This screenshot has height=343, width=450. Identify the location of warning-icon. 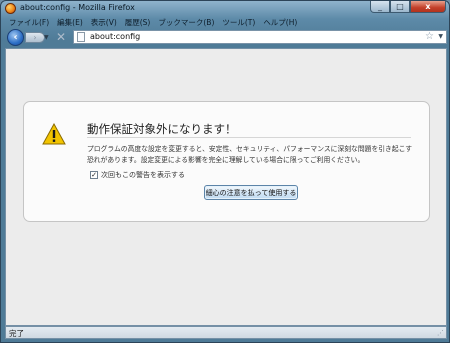
(54, 134).